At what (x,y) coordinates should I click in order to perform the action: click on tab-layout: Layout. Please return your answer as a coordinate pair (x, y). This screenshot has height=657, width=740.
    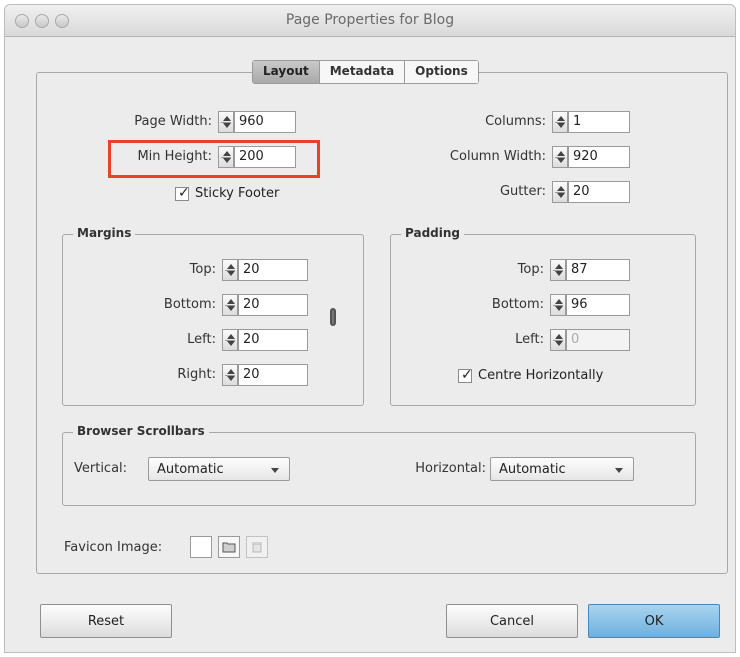
    Looking at the image, I should click on (286, 72).